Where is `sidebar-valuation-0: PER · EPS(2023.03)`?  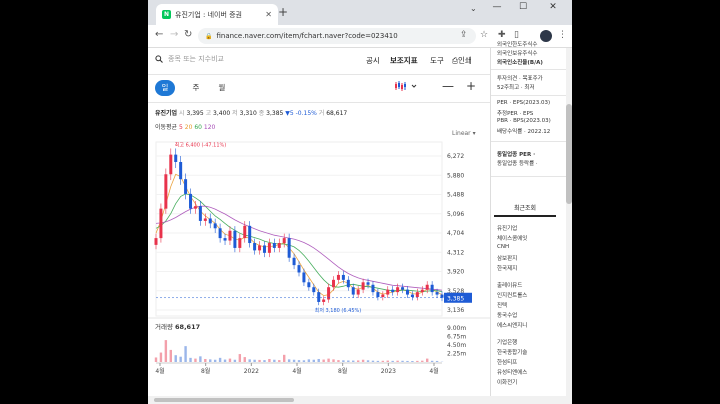
sidebar-valuation-0: PER · EPS(2023.03) is located at coordinates (523, 103).